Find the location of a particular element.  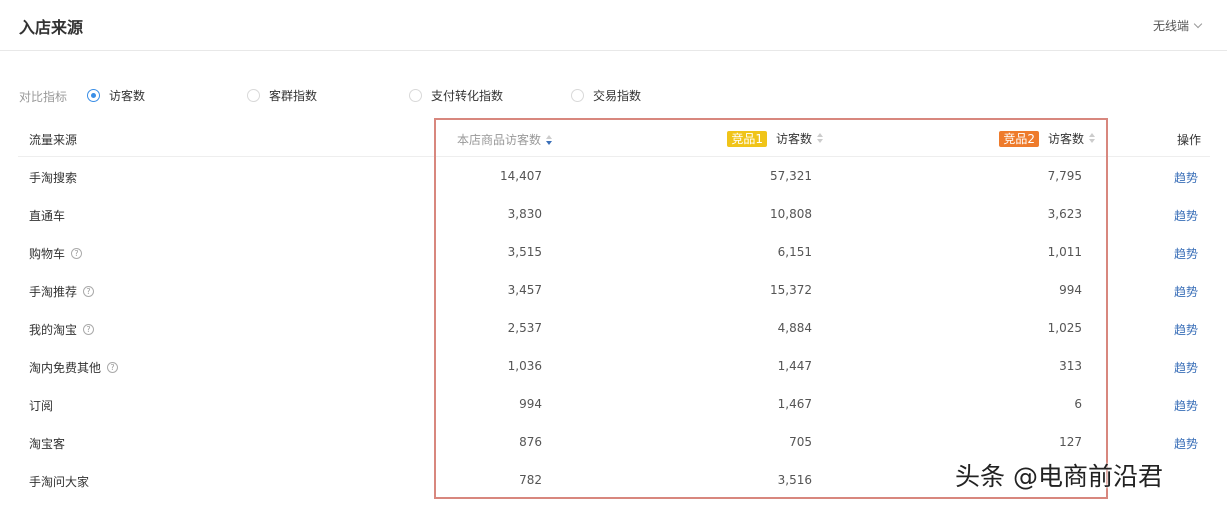

row-source: 淘内免费其他? is located at coordinates (74, 367).